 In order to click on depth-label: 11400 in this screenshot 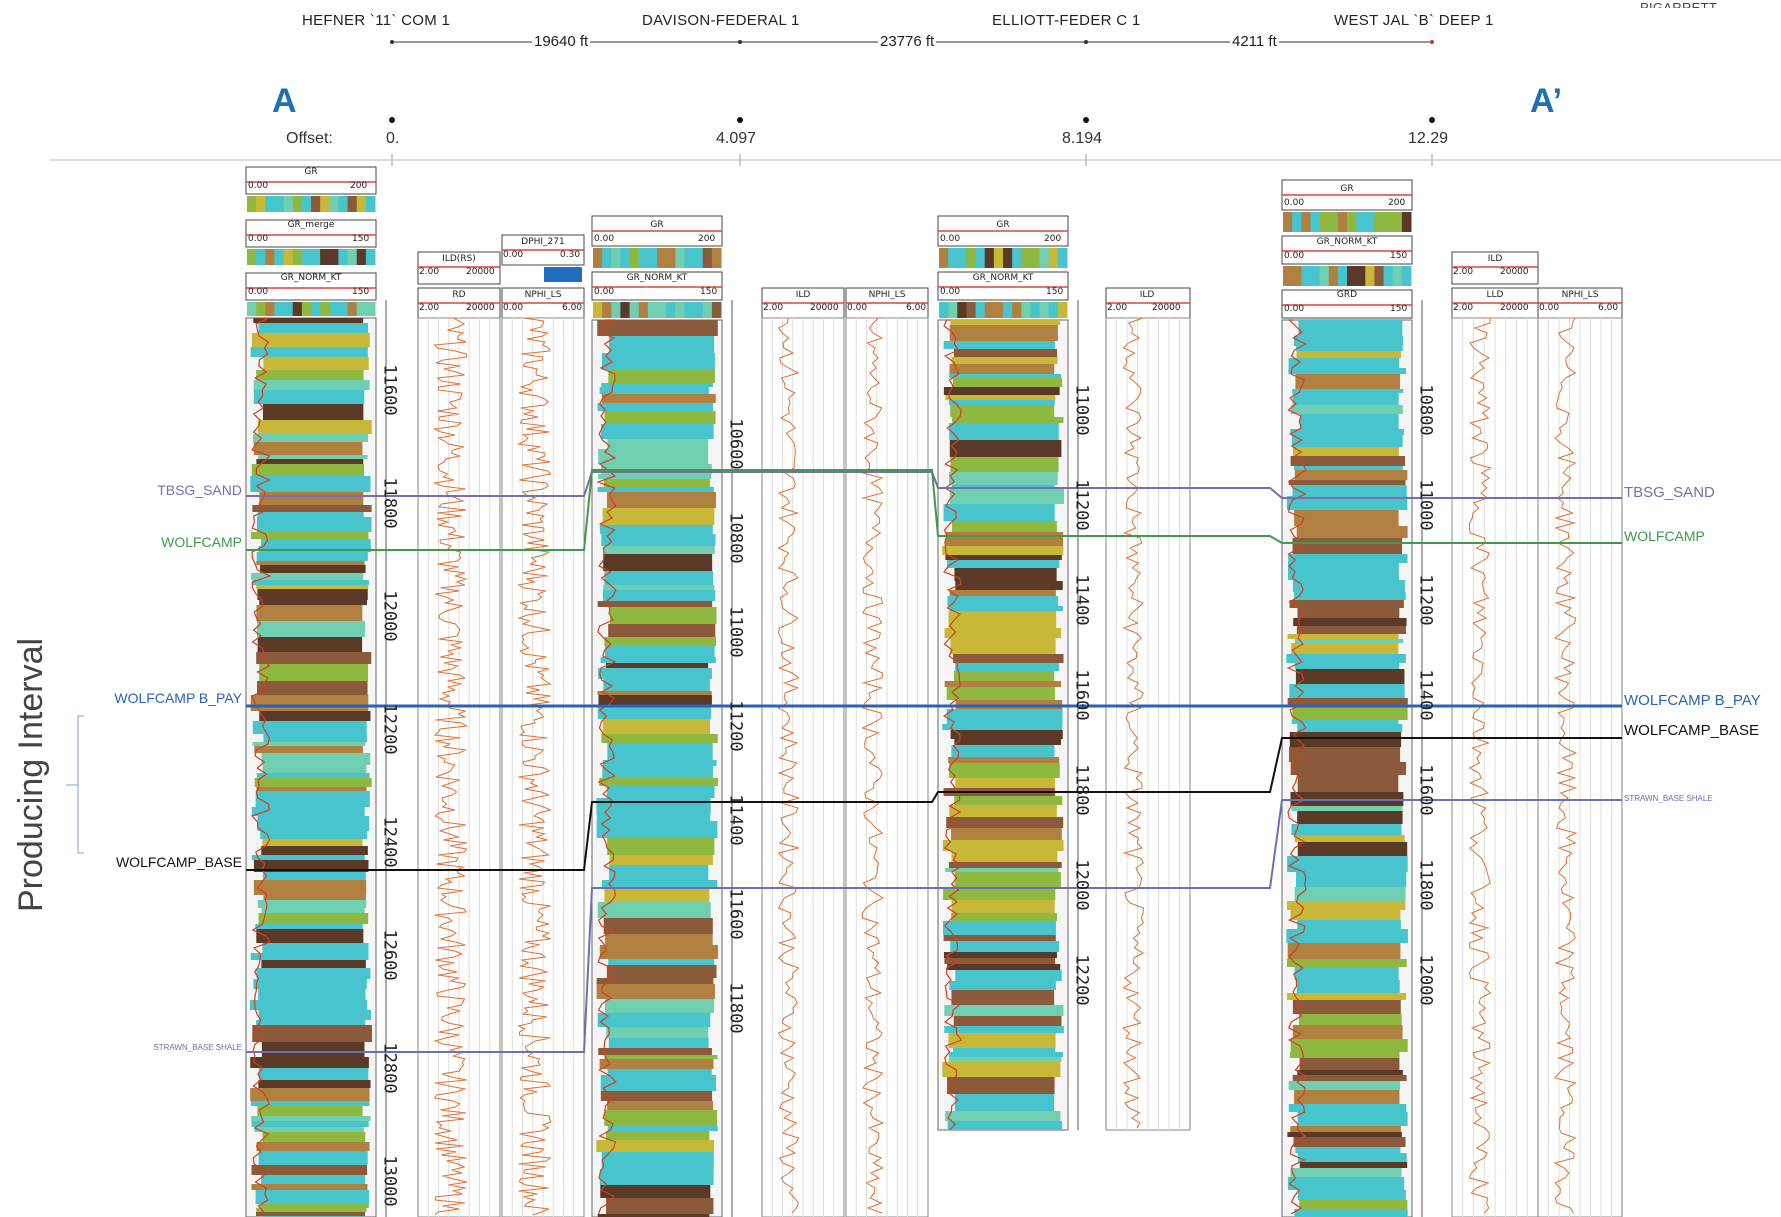, I will do `click(1081, 600)`.